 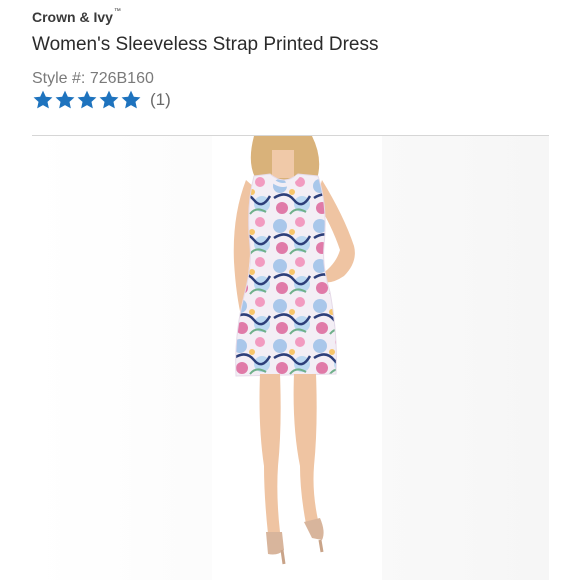 What do you see at coordinates (72, 17) in the screenshot?
I see `brand-label: Crown & Ivy` at bounding box center [72, 17].